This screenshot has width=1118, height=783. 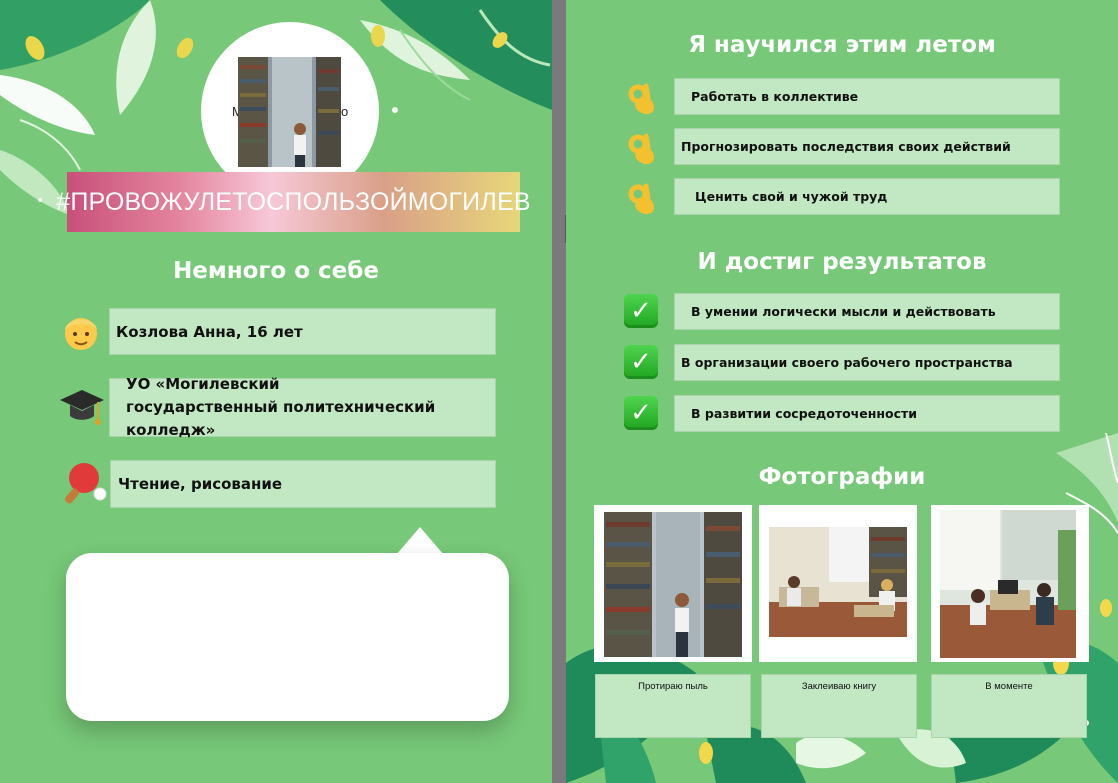 What do you see at coordinates (289, 112) in the screenshot?
I see `profile-photo` at bounding box center [289, 112].